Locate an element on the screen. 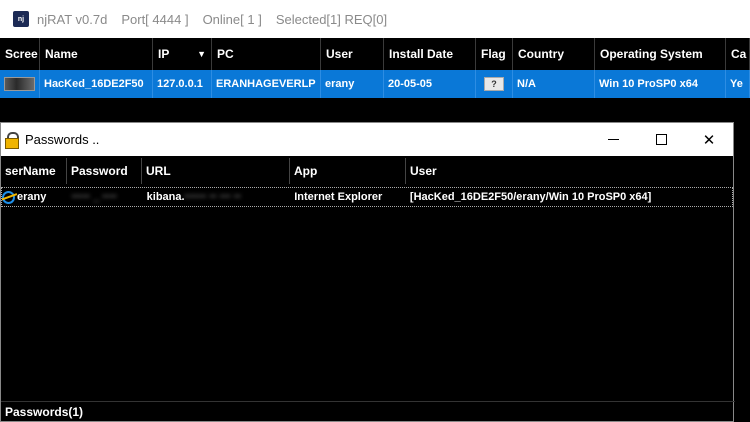 Image resolution: width=750 pixels, height=422 pixels. pw-url-cell: kibana. ······ ·· ··· ·· is located at coordinates (217, 197).